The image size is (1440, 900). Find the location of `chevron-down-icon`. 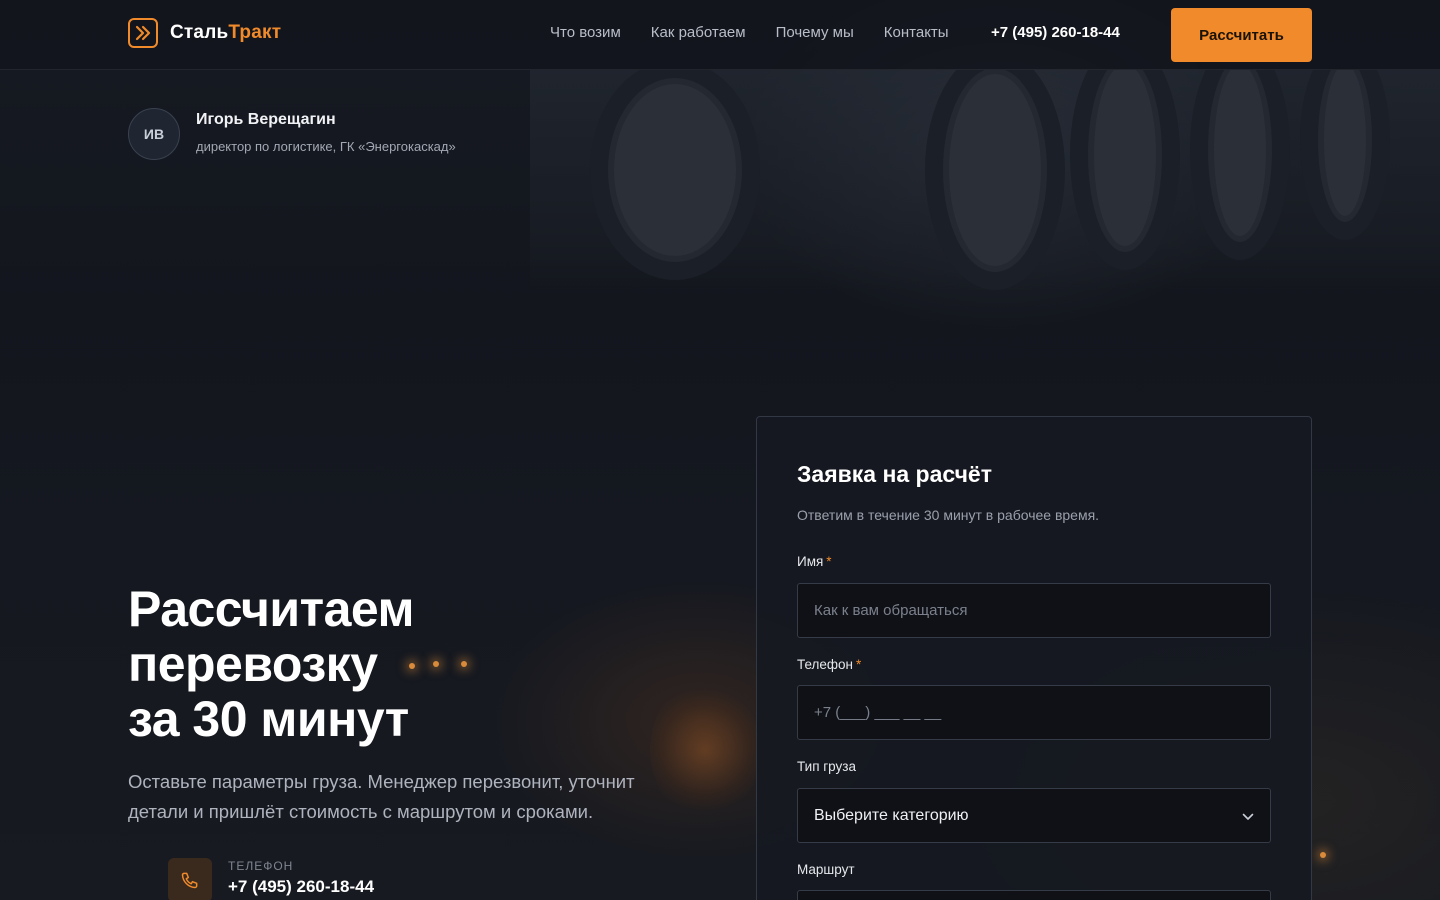

chevron-down-icon is located at coordinates (1248, 815).